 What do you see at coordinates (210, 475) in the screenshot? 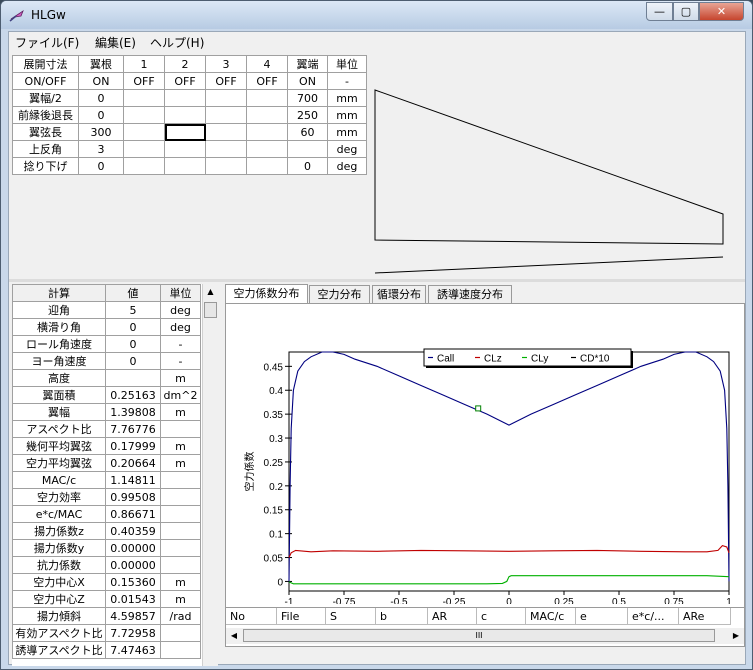
I see `calc-vertical-scrollbar: ▲` at bounding box center [210, 475].